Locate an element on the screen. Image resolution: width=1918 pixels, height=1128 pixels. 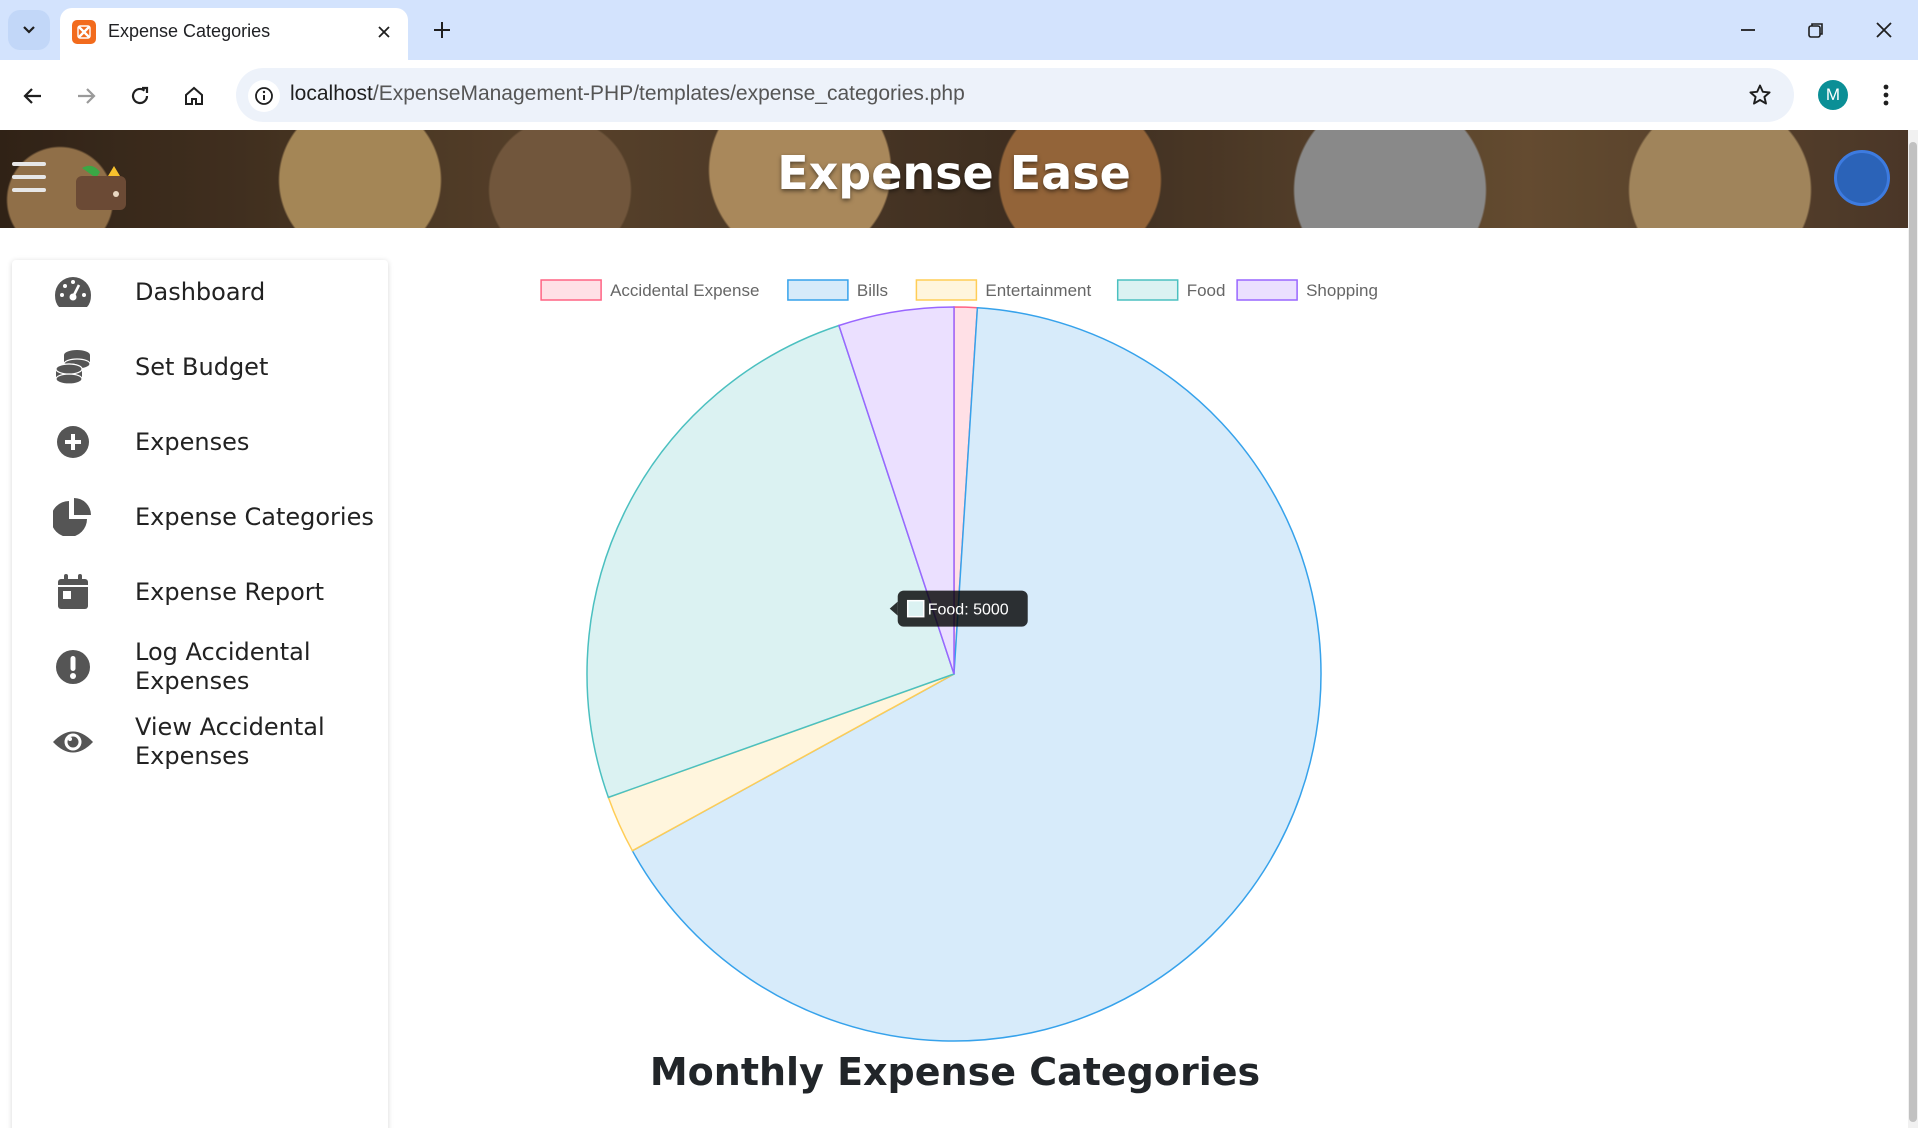
legend-label: Food is located at coordinates (1206, 290).